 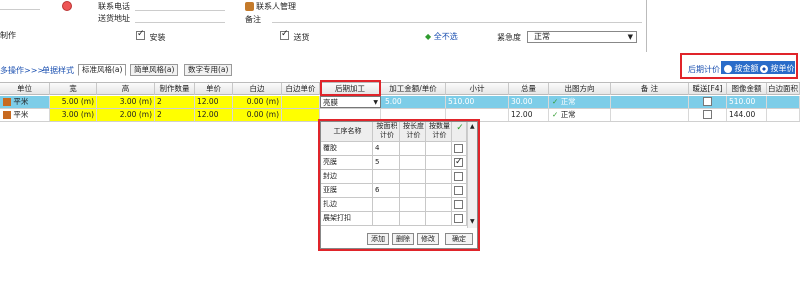 What do you see at coordinates (630, 37) in the screenshot?
I see `chevron-down-icon: ▼` at bounding box center [630, 37].